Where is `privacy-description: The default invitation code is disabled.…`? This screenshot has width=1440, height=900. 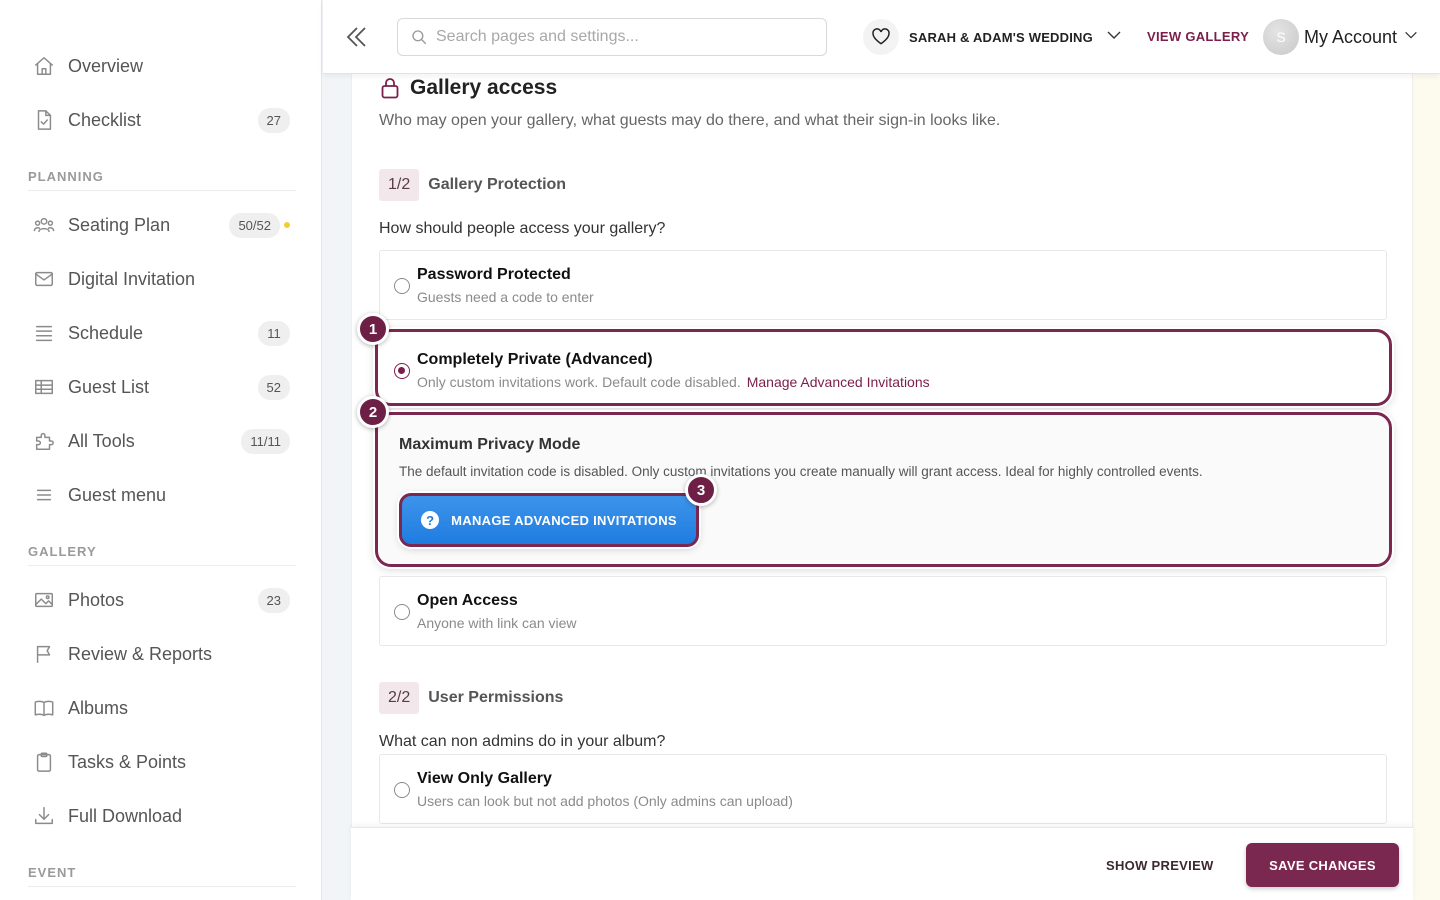 privacy-description: The default invitation code is disabled.… is located at coordinates (801, 471).